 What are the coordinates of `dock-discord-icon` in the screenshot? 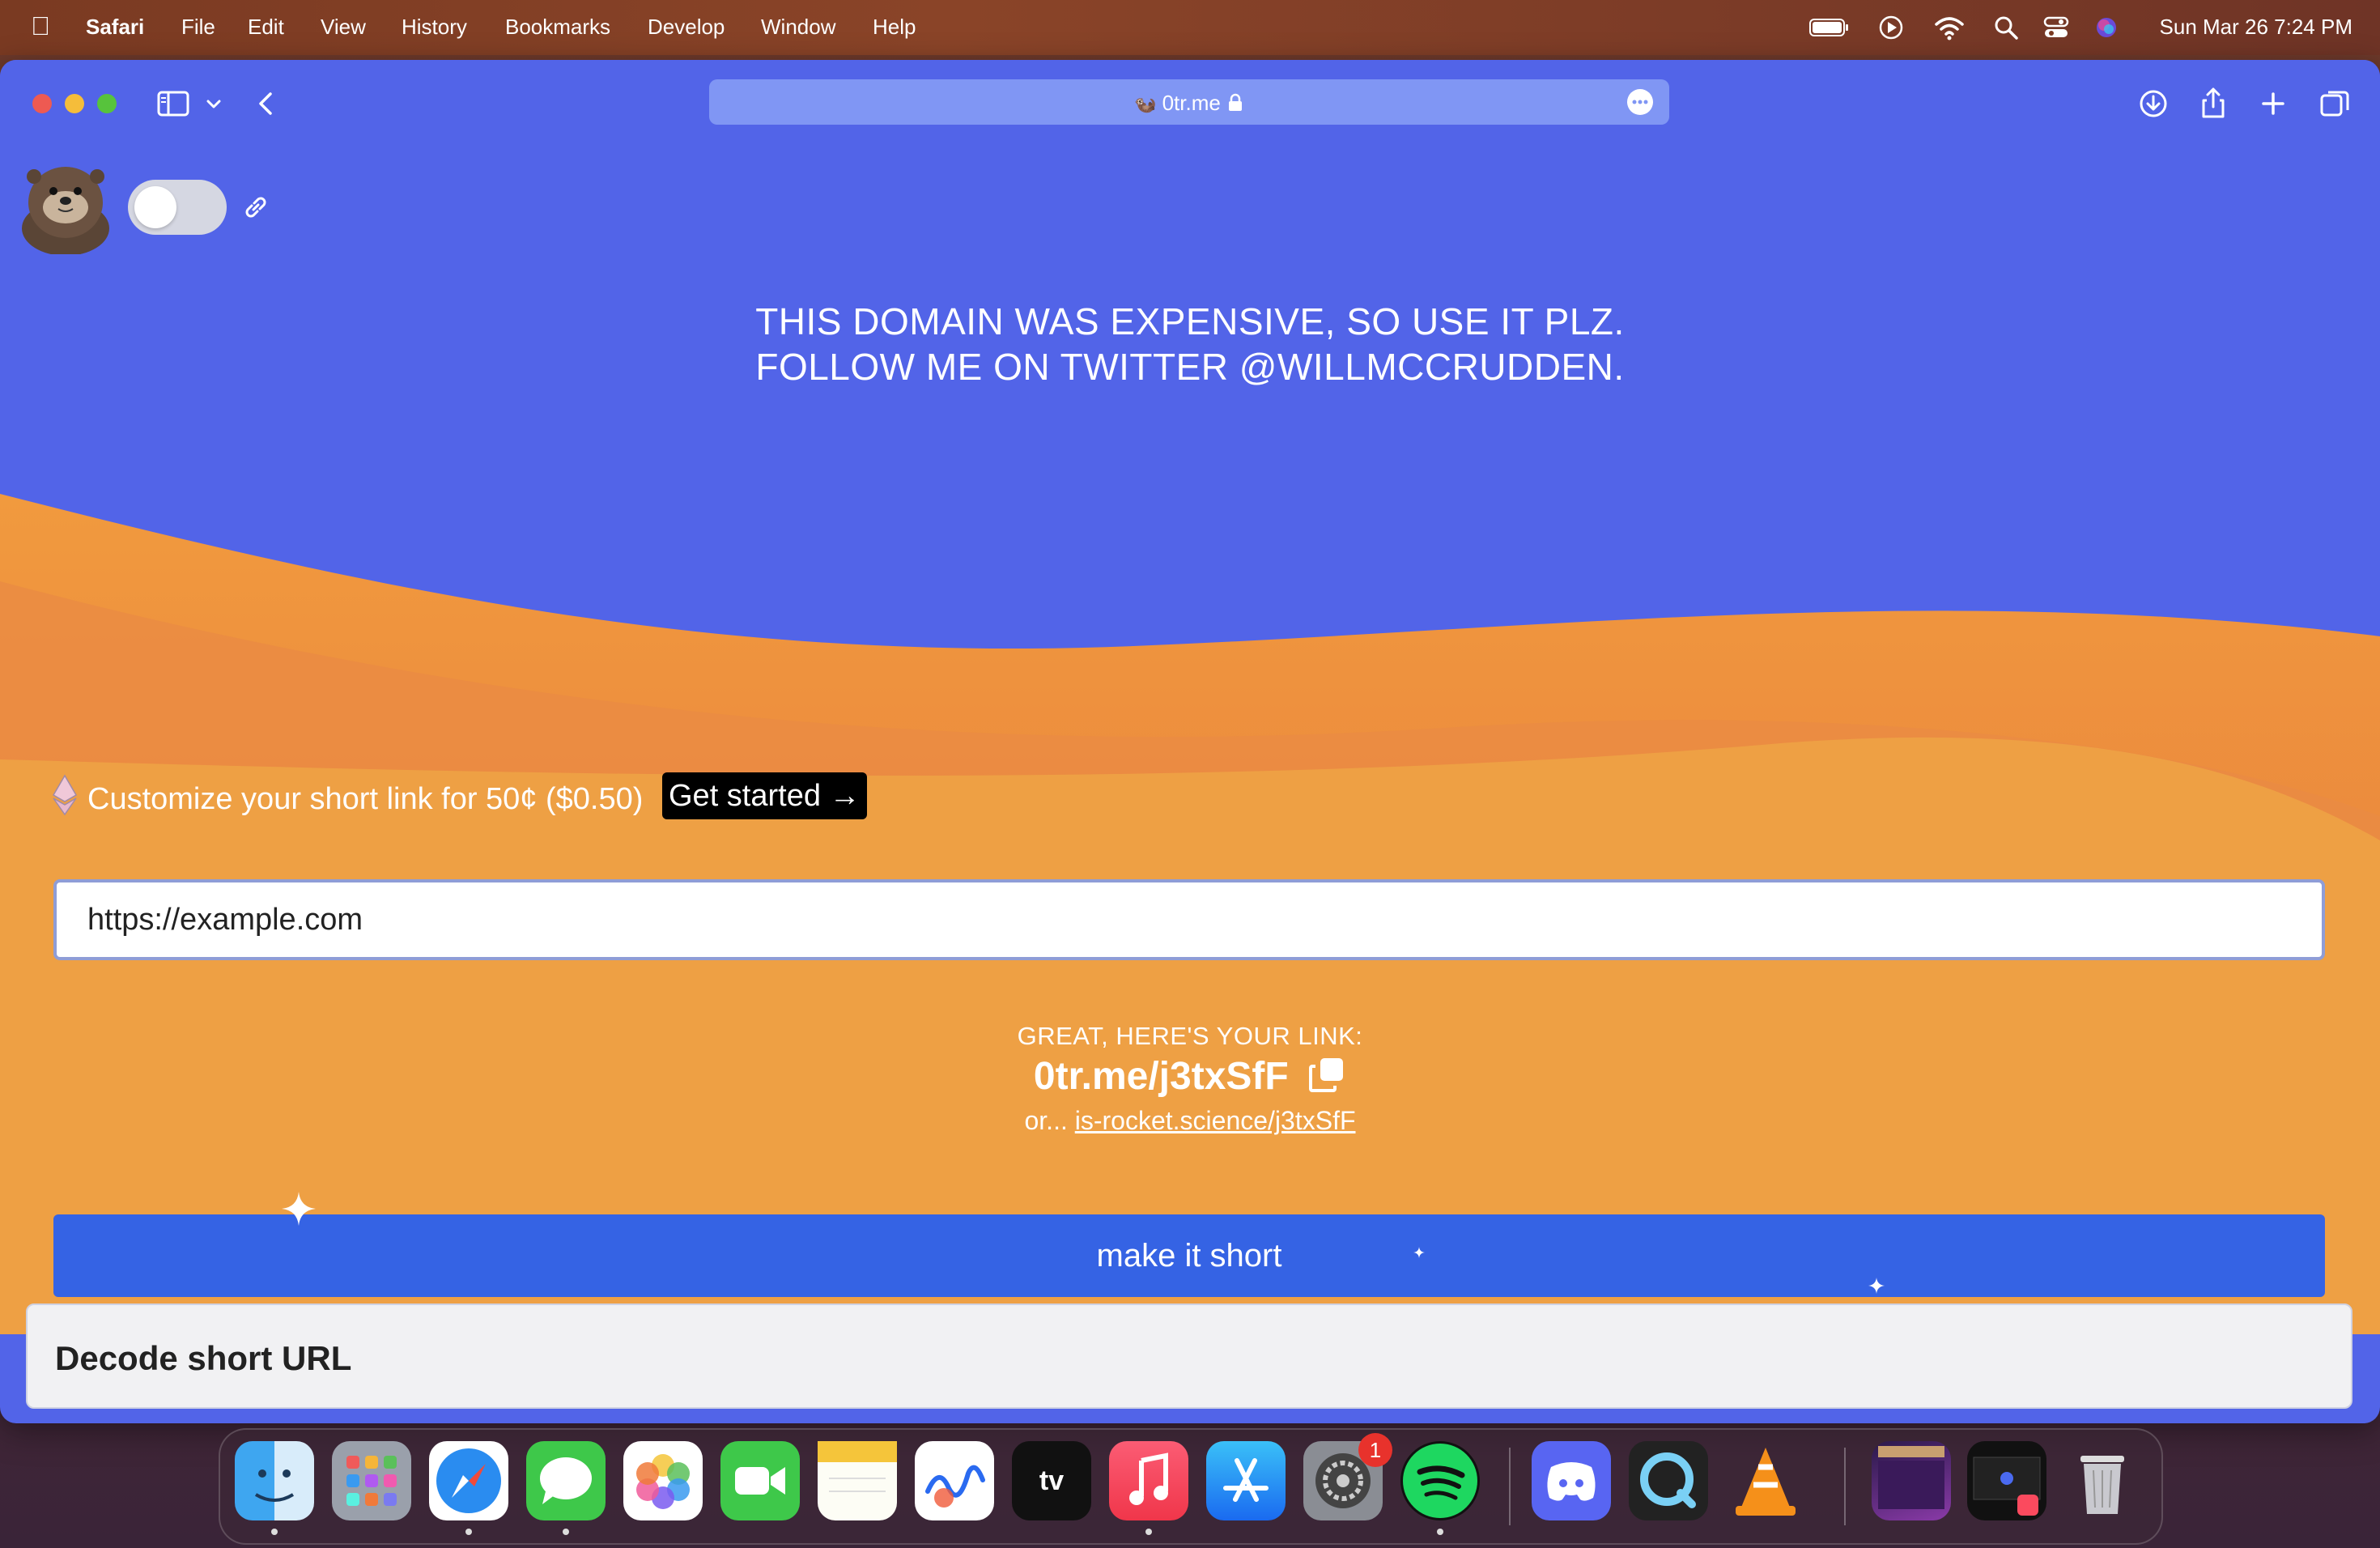 It's located at (1571, 1481).